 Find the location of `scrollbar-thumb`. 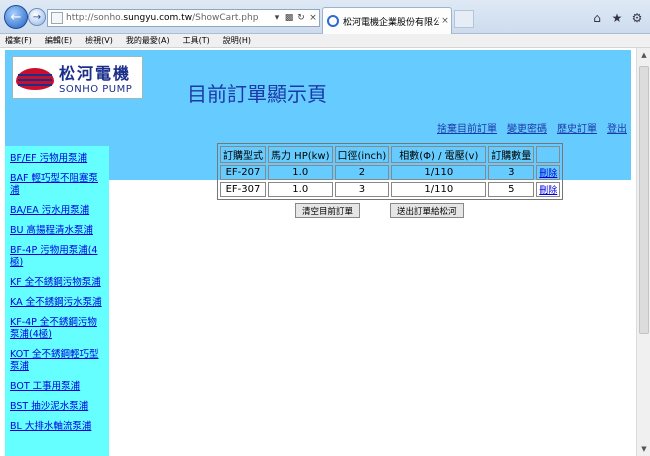

scrollbar-thumb is located at coordinates (644, 200).